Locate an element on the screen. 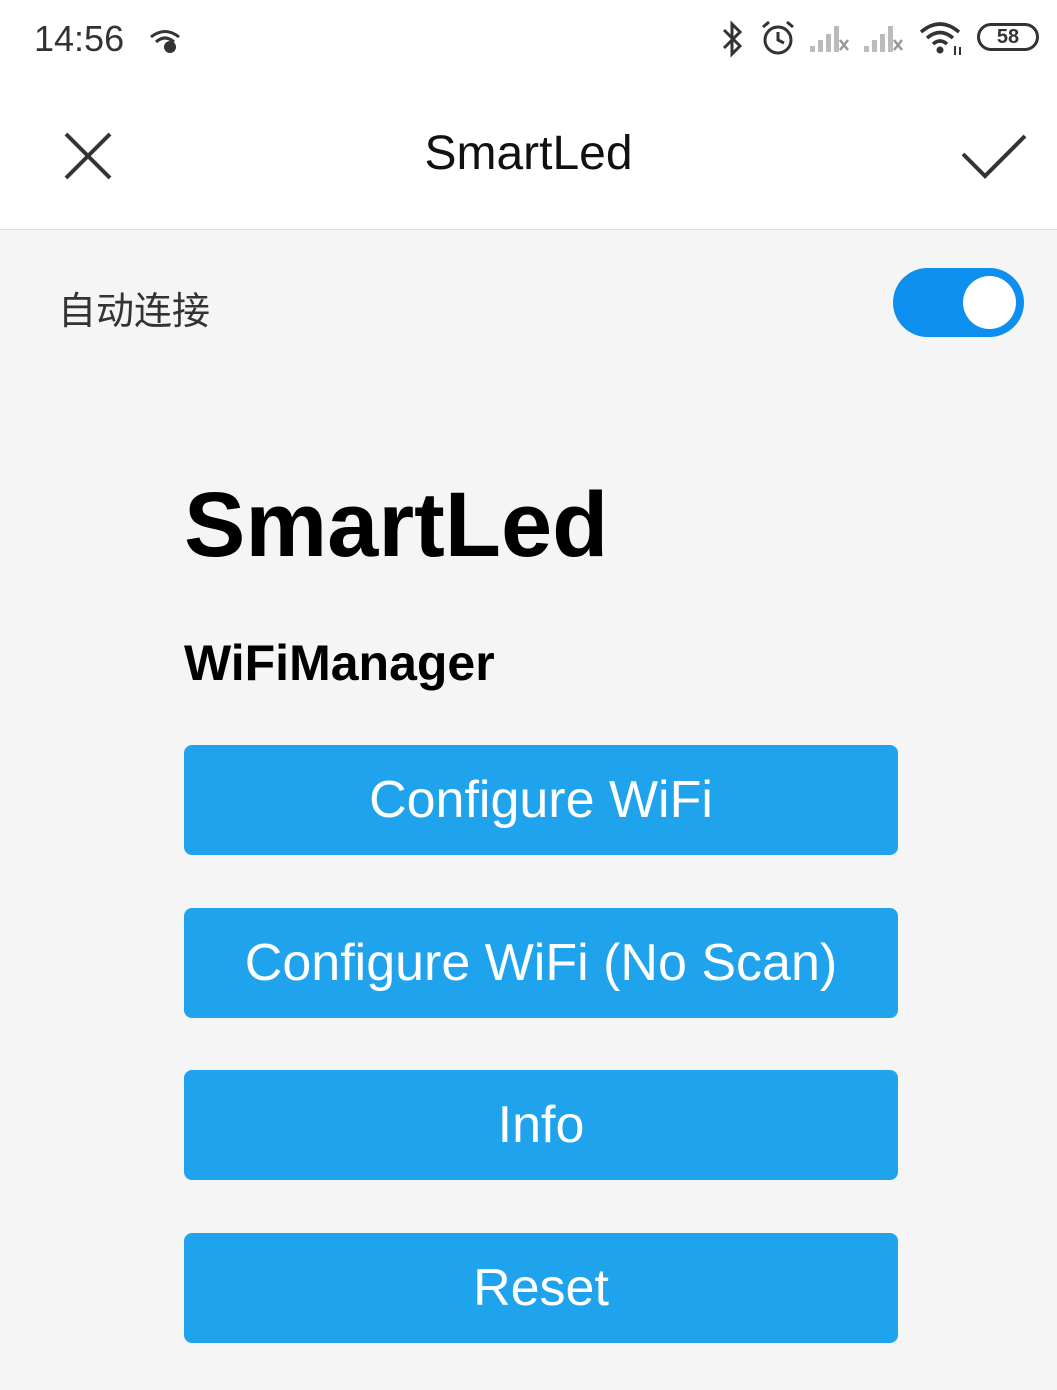 The width and height of the screenshot is (1057, 1390). configure-wifi-button: Configure WiFi is located at coordinates (541, 800).